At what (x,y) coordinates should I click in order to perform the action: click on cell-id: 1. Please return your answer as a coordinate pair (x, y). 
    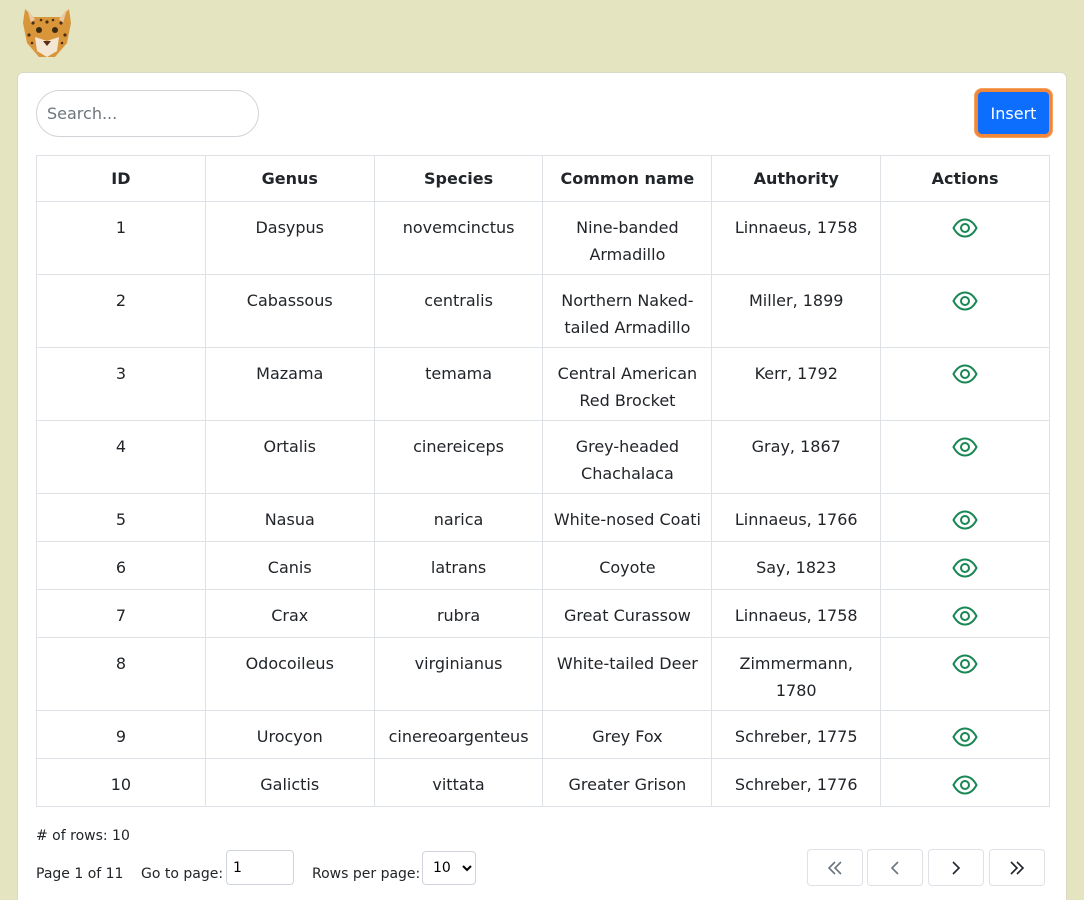
    Looking at the image, I should click on (121, 238).